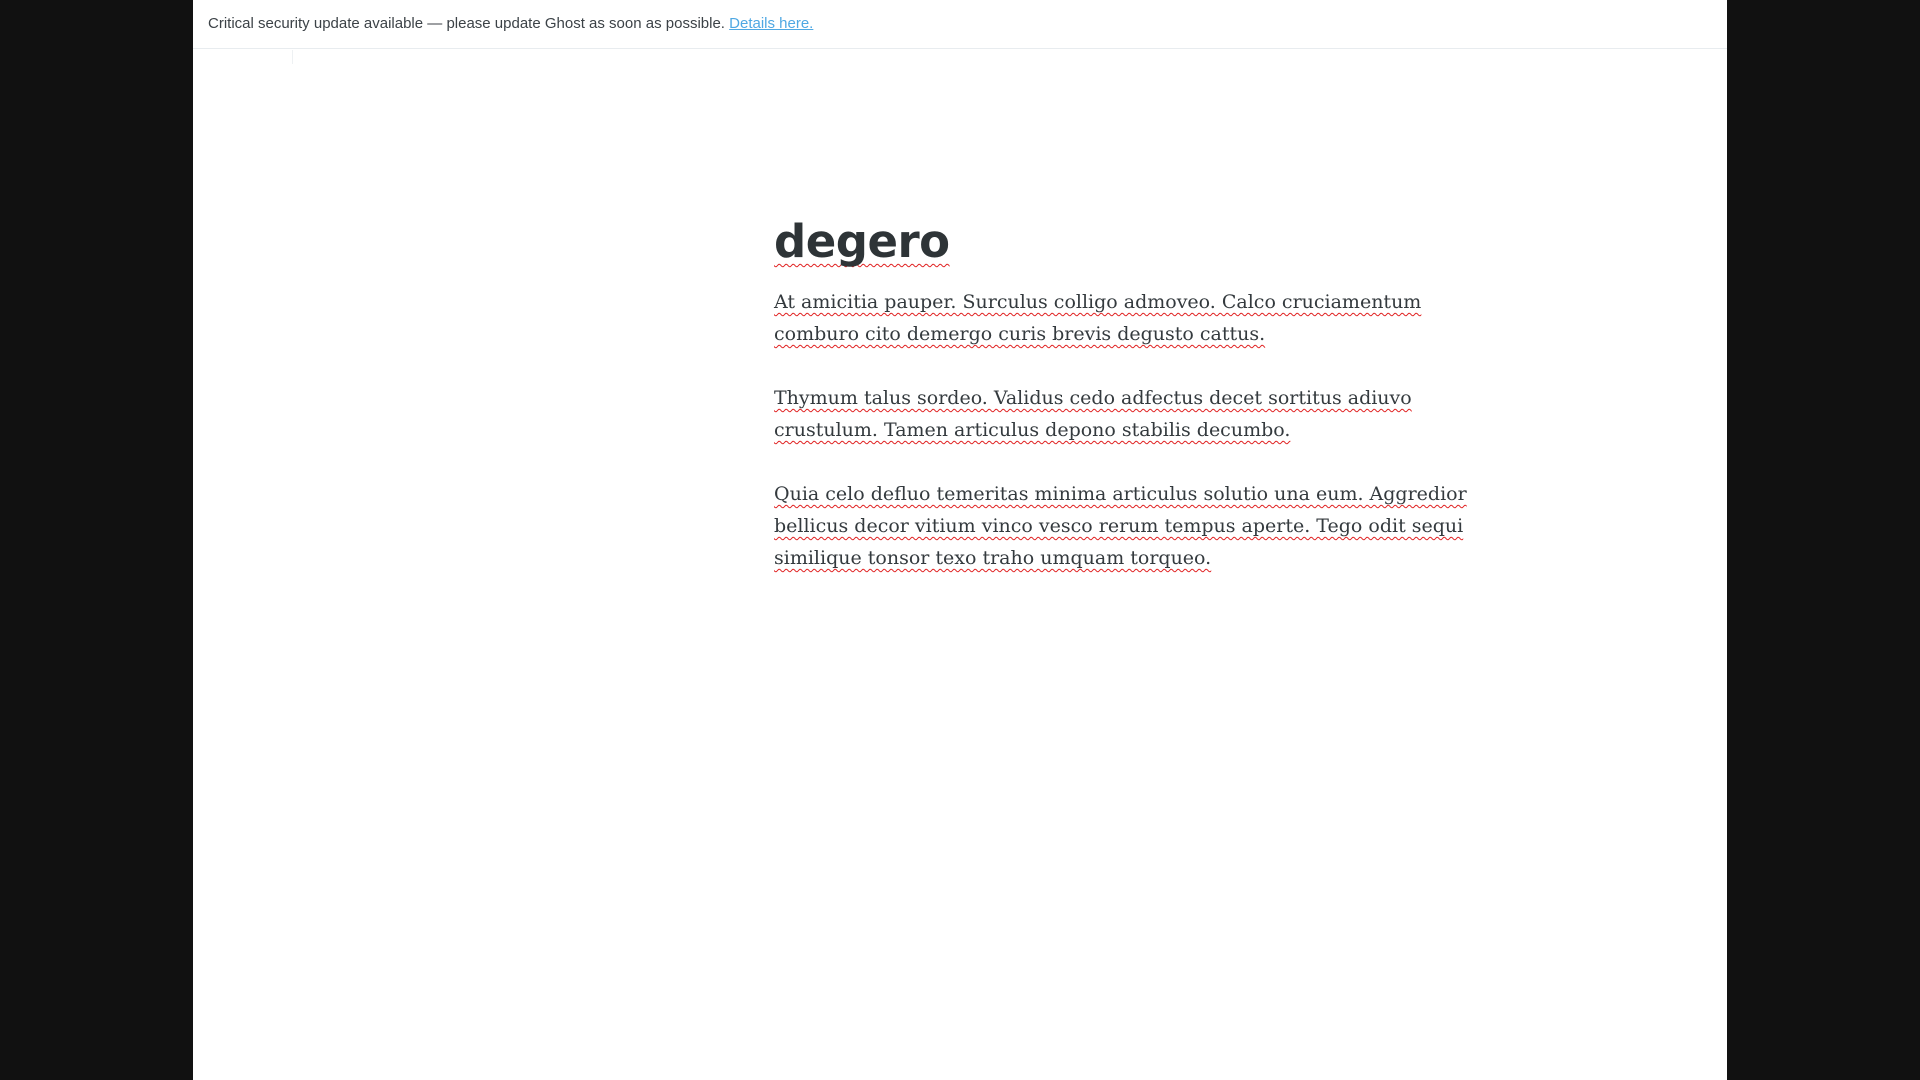 Image resolution: width=1920 pixels, height=1080 pixels. What do you see at coordinates (292, 57) in the screenshot?
I see `sidebar-divider` at bounding box center [292, 57].